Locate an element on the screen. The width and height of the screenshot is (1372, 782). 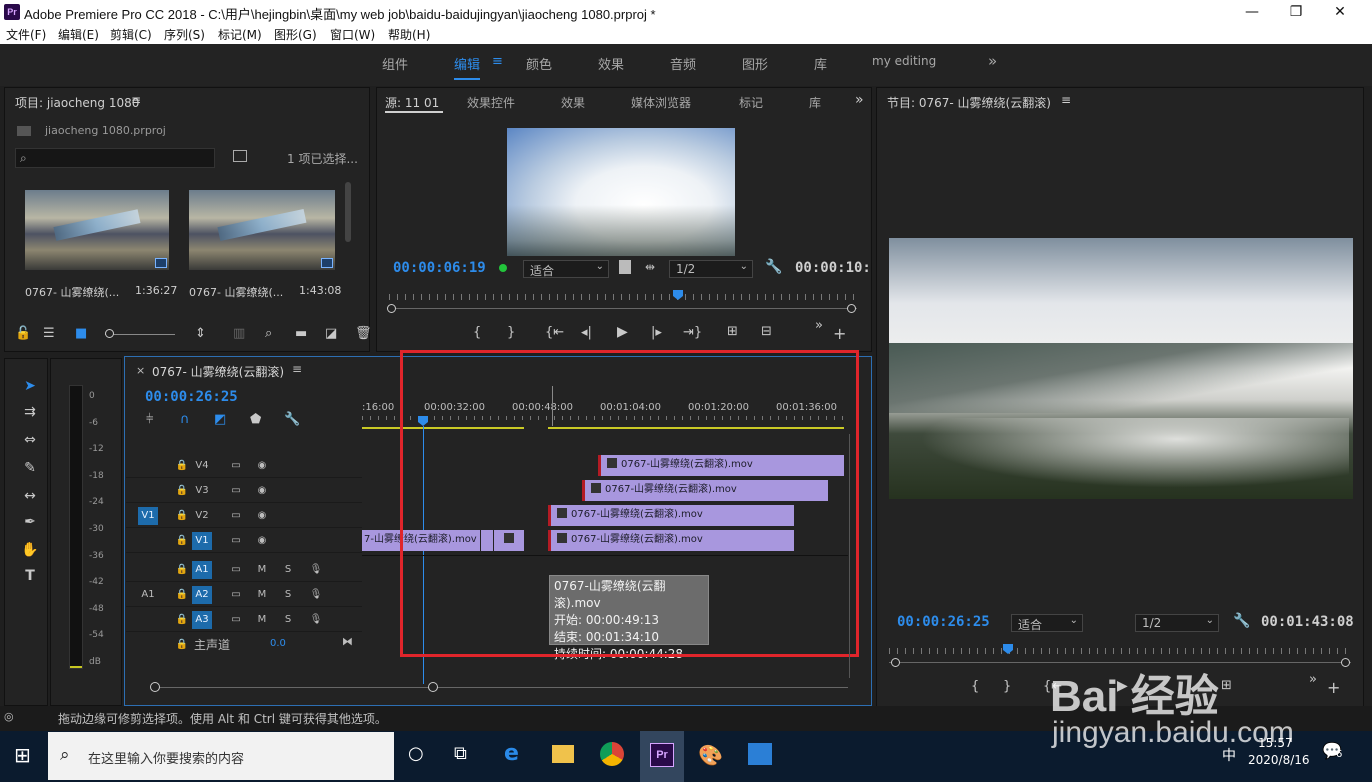
automate-icon: ▥ is located at coordinates (239, 333).